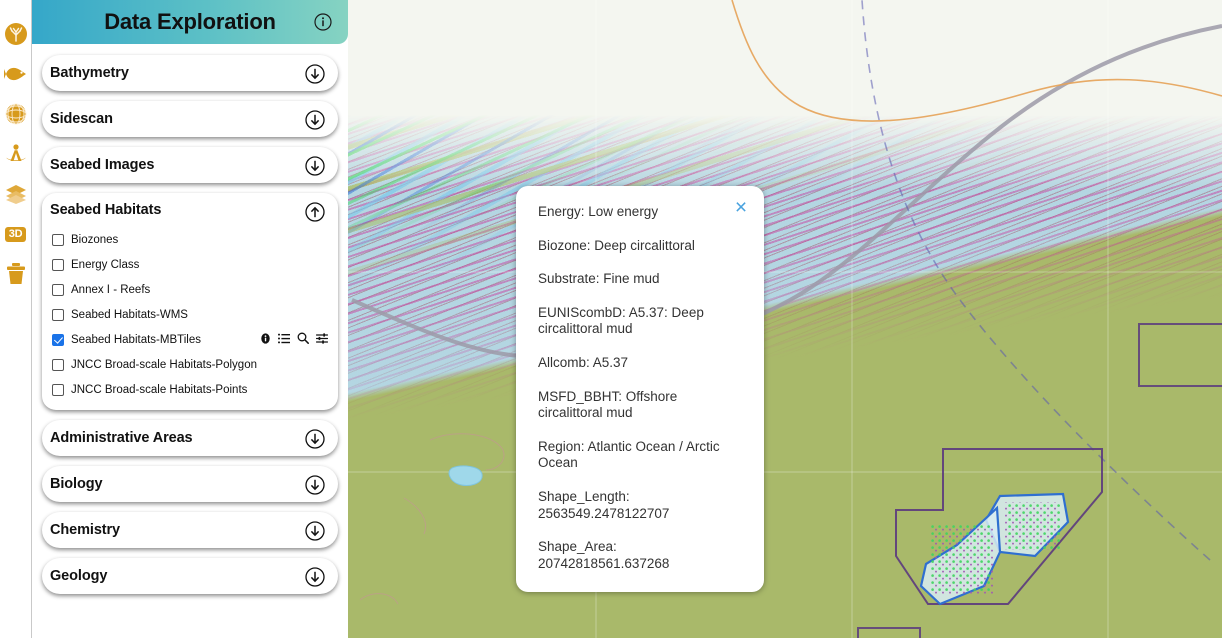  I want to click on left-icon-rail: 3D, so click(16, 319).